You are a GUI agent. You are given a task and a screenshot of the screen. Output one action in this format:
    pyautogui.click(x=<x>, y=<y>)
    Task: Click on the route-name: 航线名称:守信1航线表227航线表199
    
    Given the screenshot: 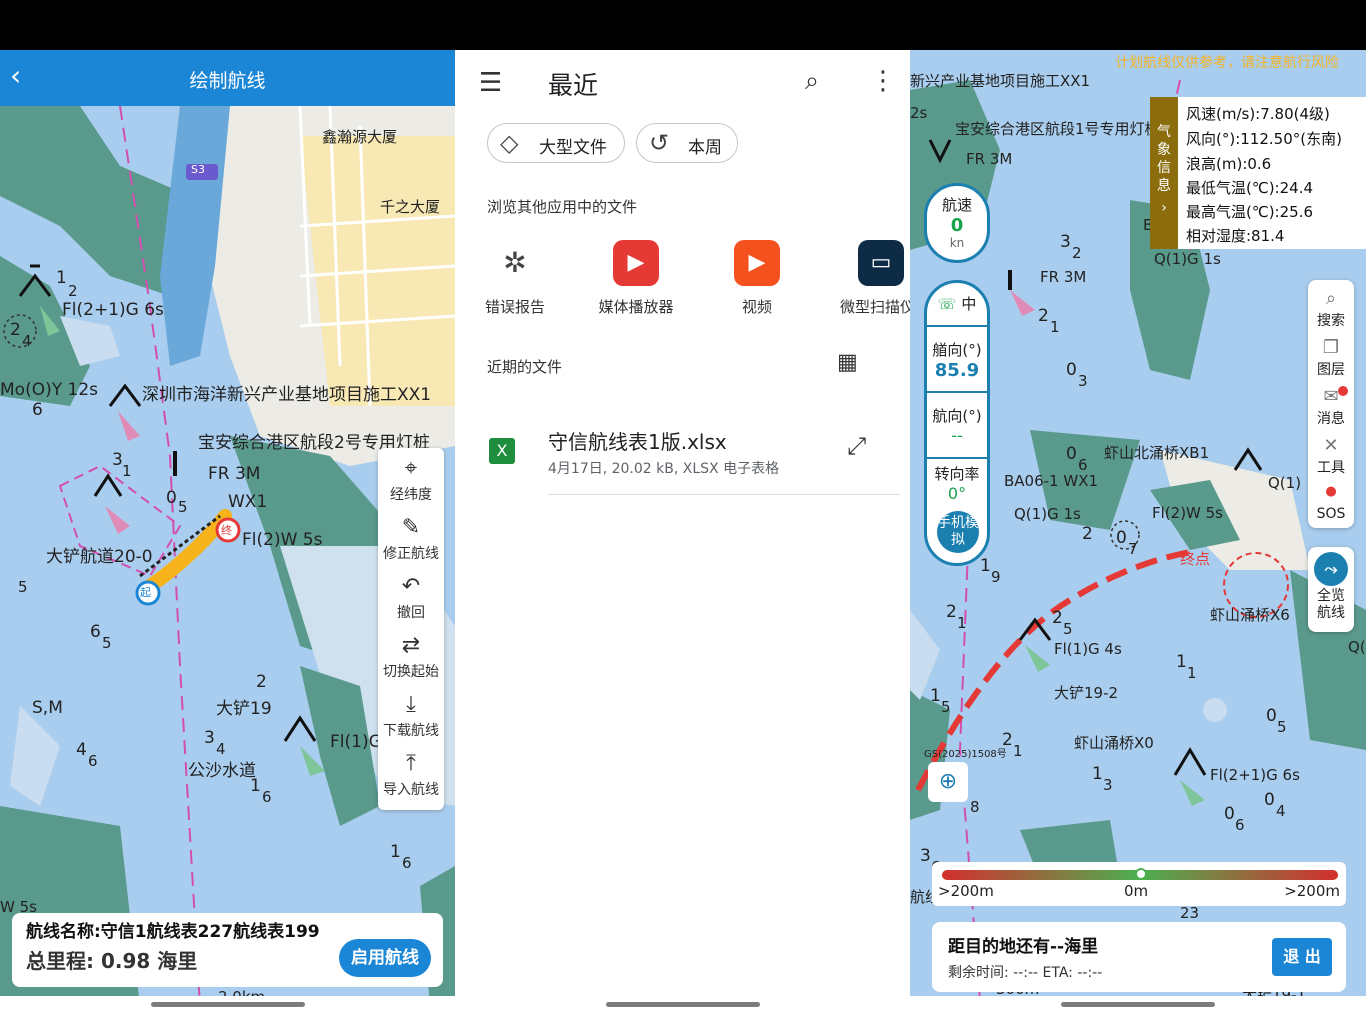 What is the action you would take?
    pyautogui.click(x=173, y=932)
    